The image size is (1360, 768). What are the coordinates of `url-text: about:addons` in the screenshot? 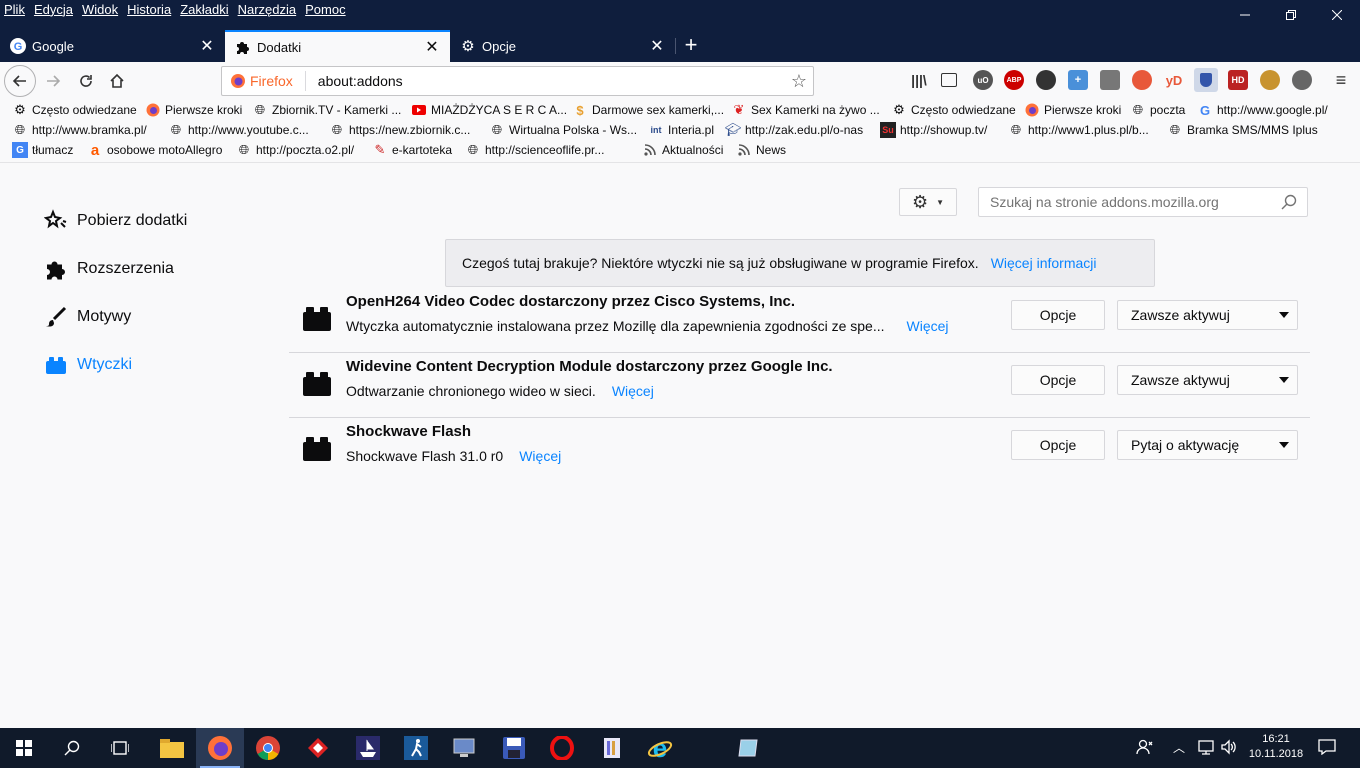 It's located at (360, 81).